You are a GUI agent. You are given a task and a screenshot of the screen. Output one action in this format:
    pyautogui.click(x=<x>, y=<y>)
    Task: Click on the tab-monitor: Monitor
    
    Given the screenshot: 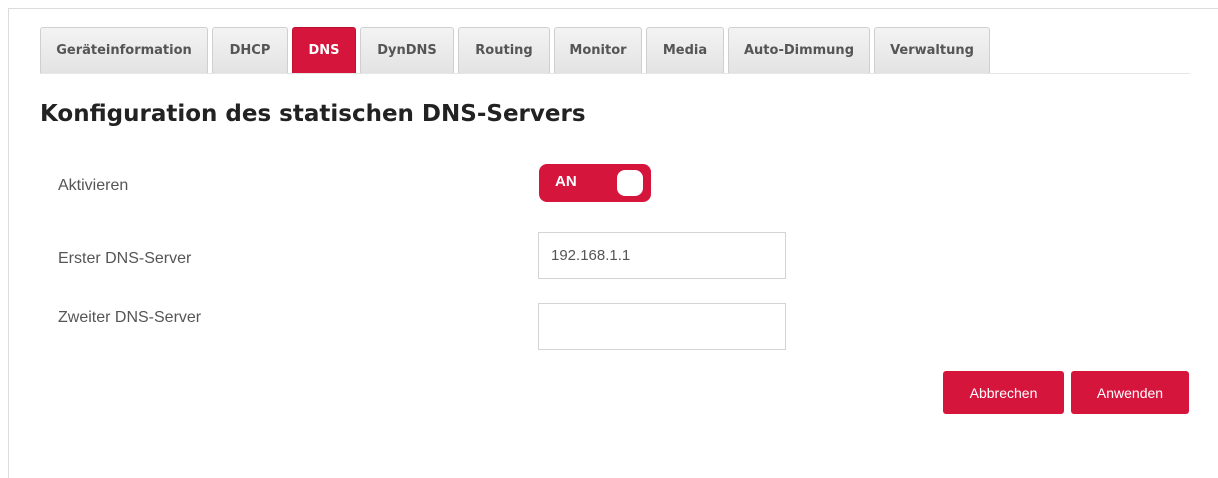 What is the action you would take?
    pyautogui.click(x=598, y=50)
    